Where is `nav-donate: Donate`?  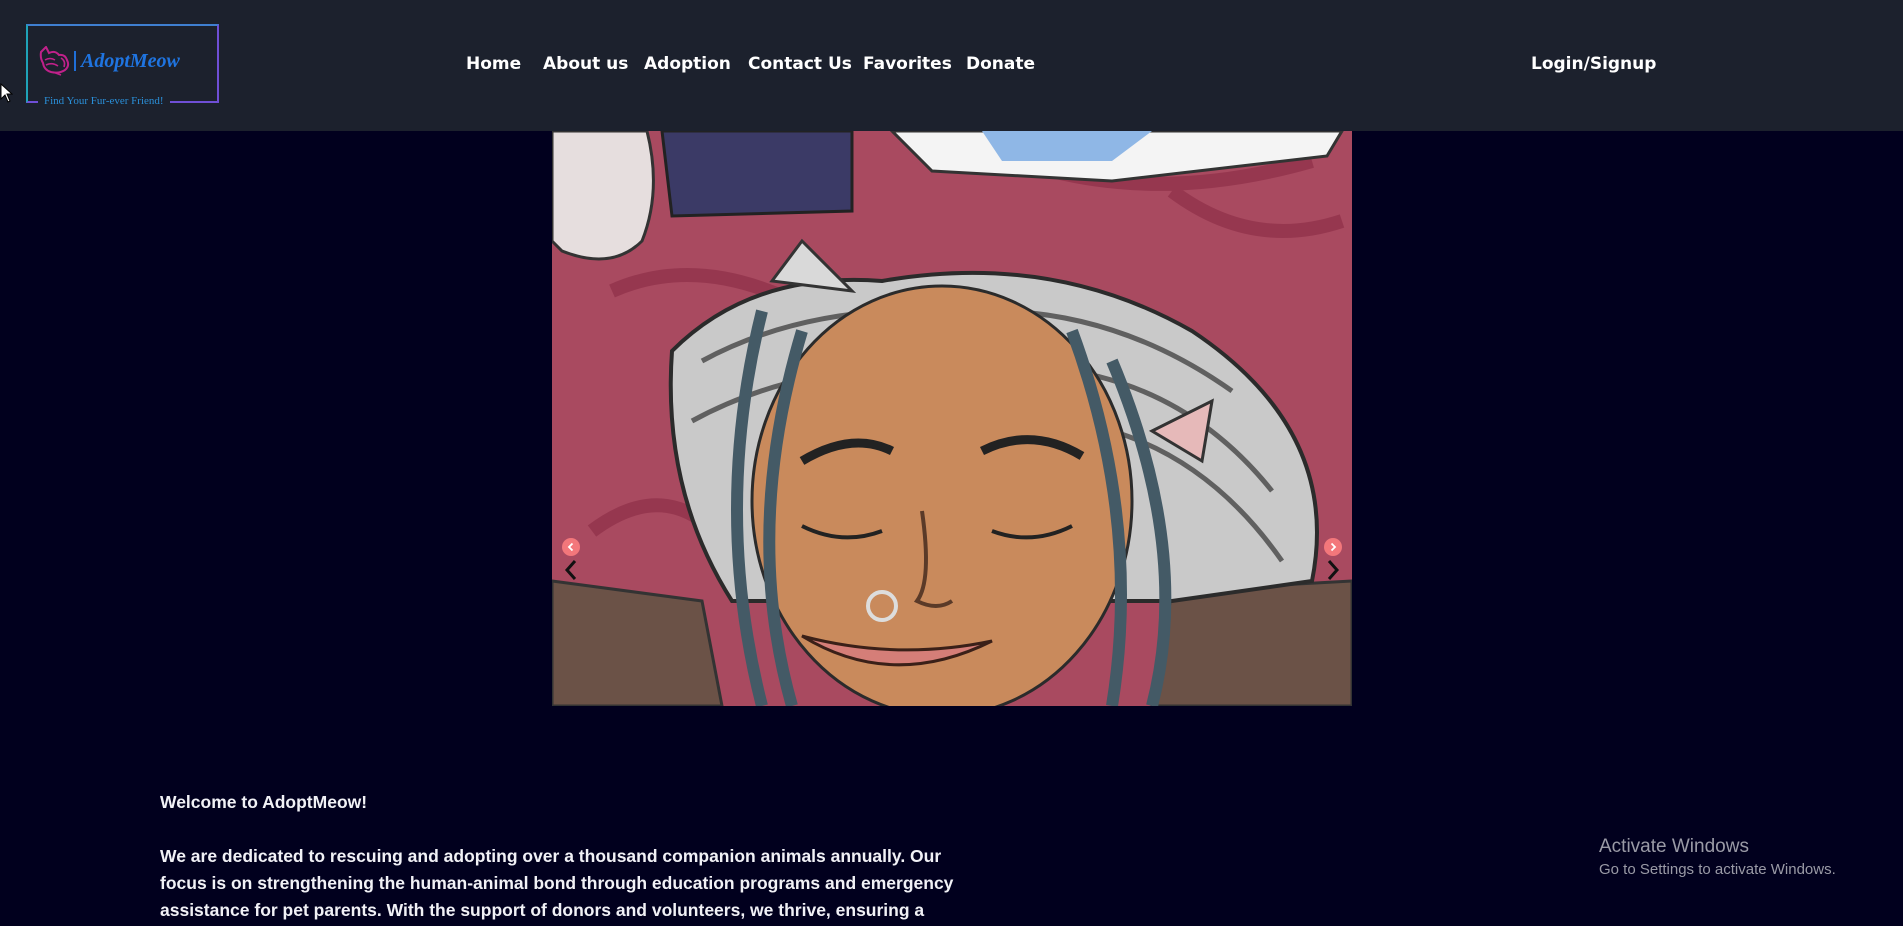 nav-donate: Donate is located at coordinates (1000, 64).